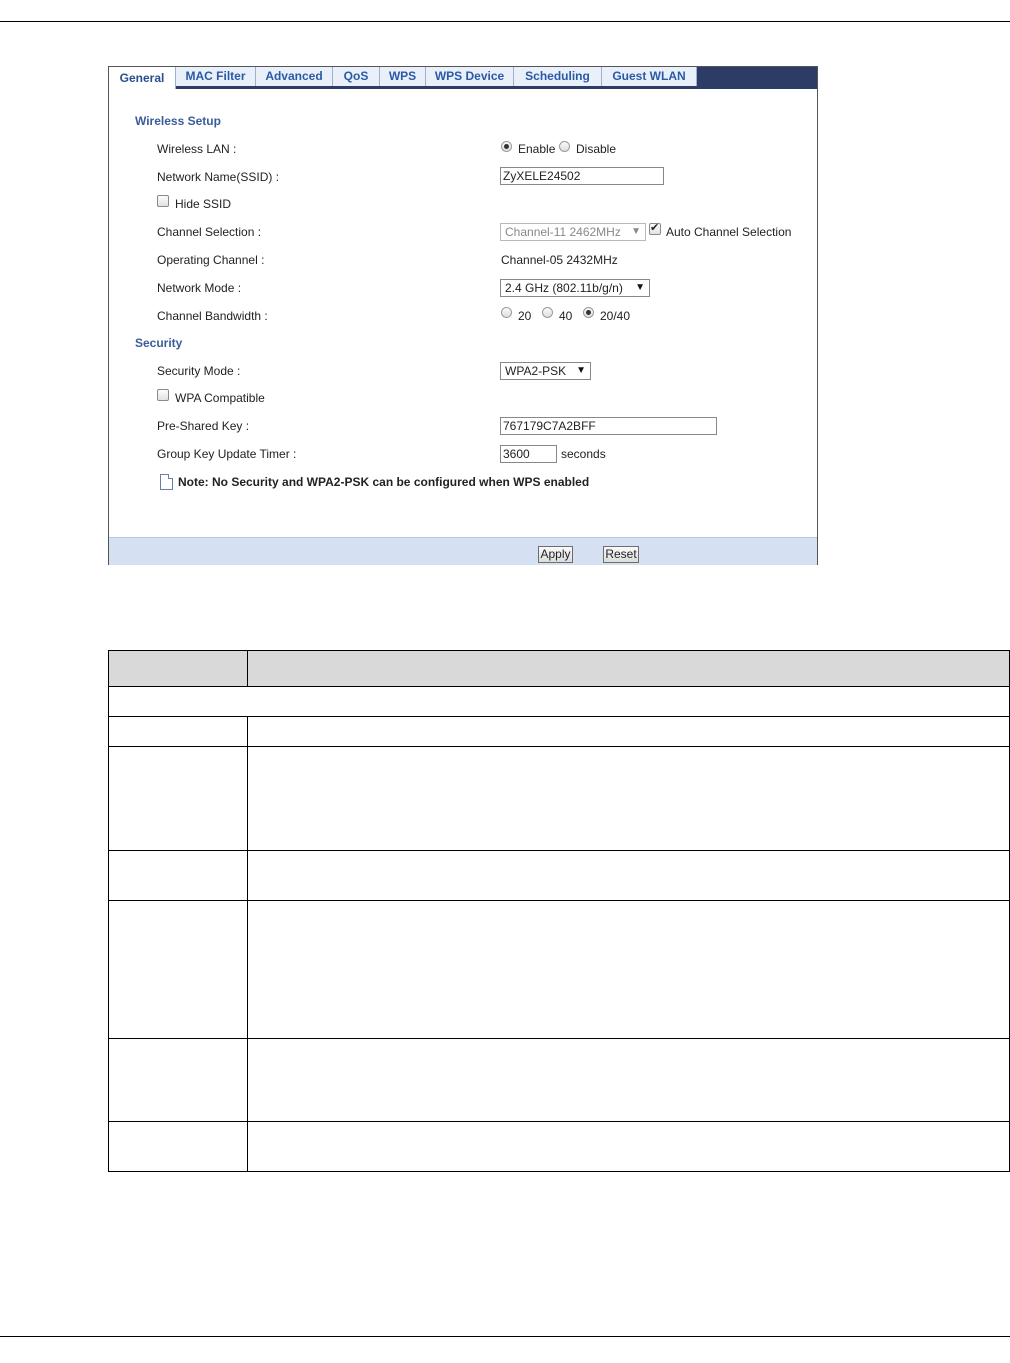 The width and height of the screenshot is (1010, 1363). Describe the element at coordinates (615, 316) in the screenshot. I see `bandwidth-20-40-label: 20/40` at that location.